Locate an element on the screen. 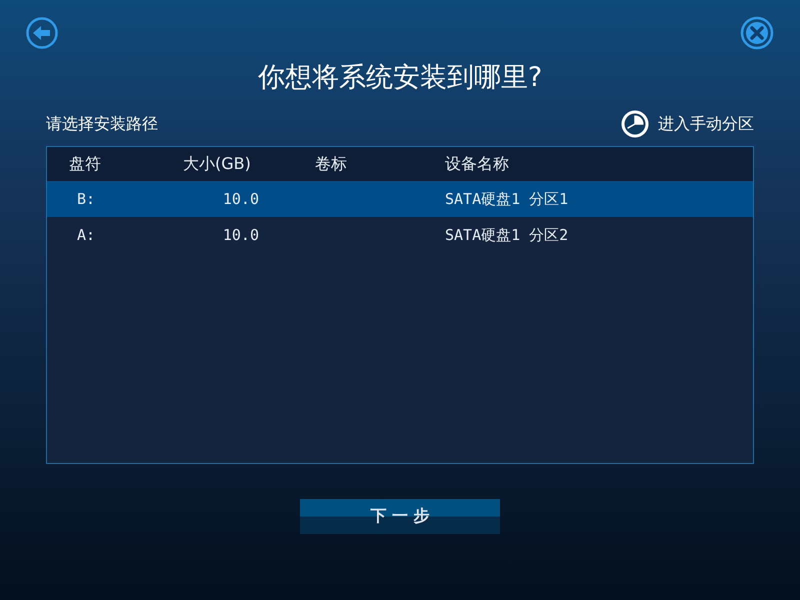 The height and width of the screenshot is (600, 800). column-header: 设备名称 is located at coordinates (477, 164).